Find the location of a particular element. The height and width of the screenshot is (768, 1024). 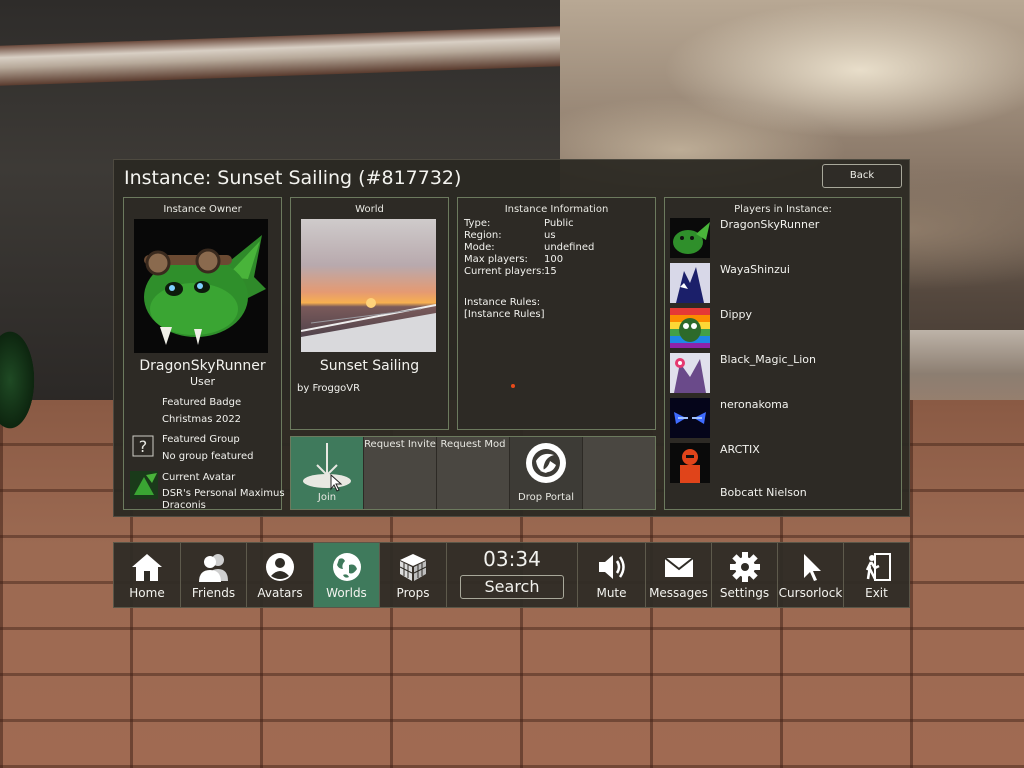

settings-button: Settings is located at coordinates (745, 575).